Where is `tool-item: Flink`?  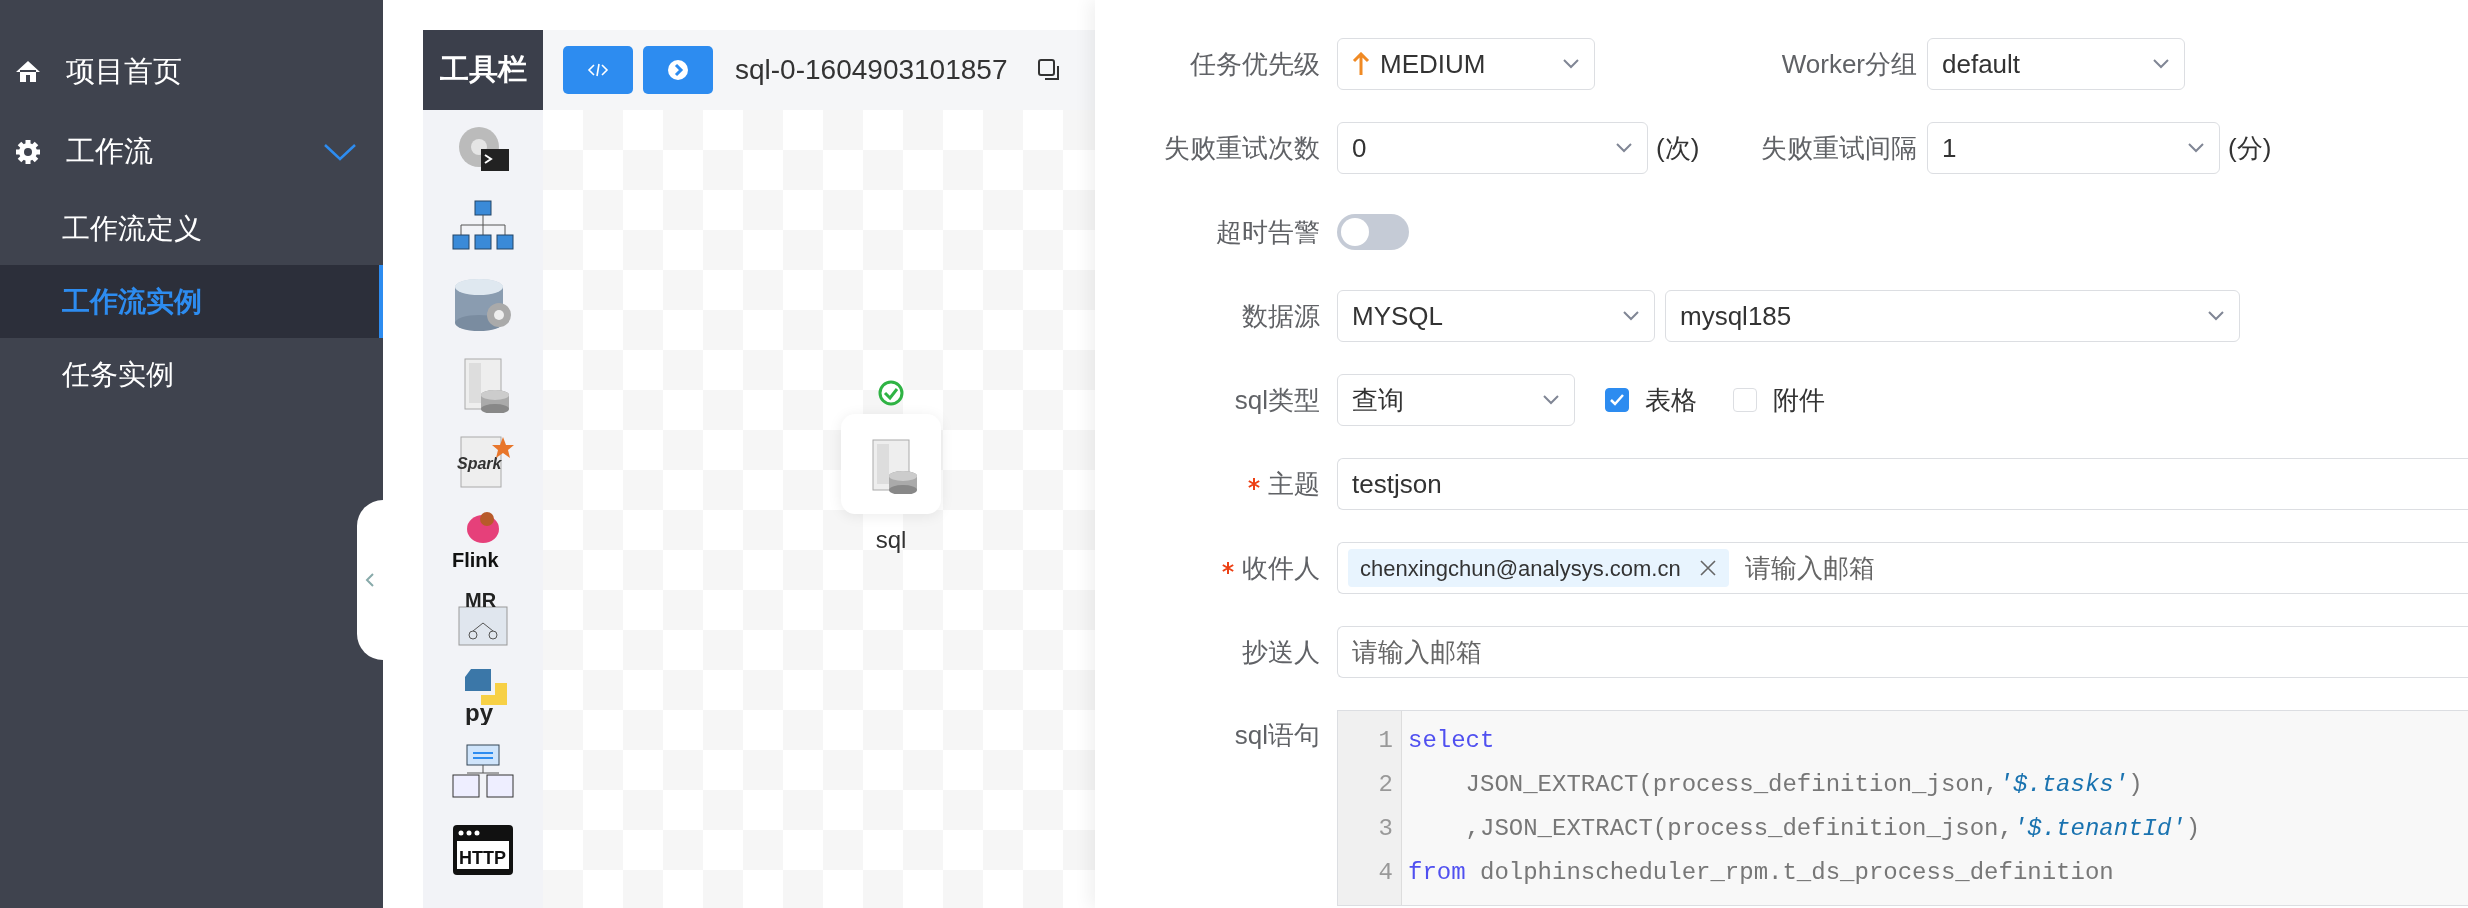 tool-item: Flink is located at coordinates (483, 539).